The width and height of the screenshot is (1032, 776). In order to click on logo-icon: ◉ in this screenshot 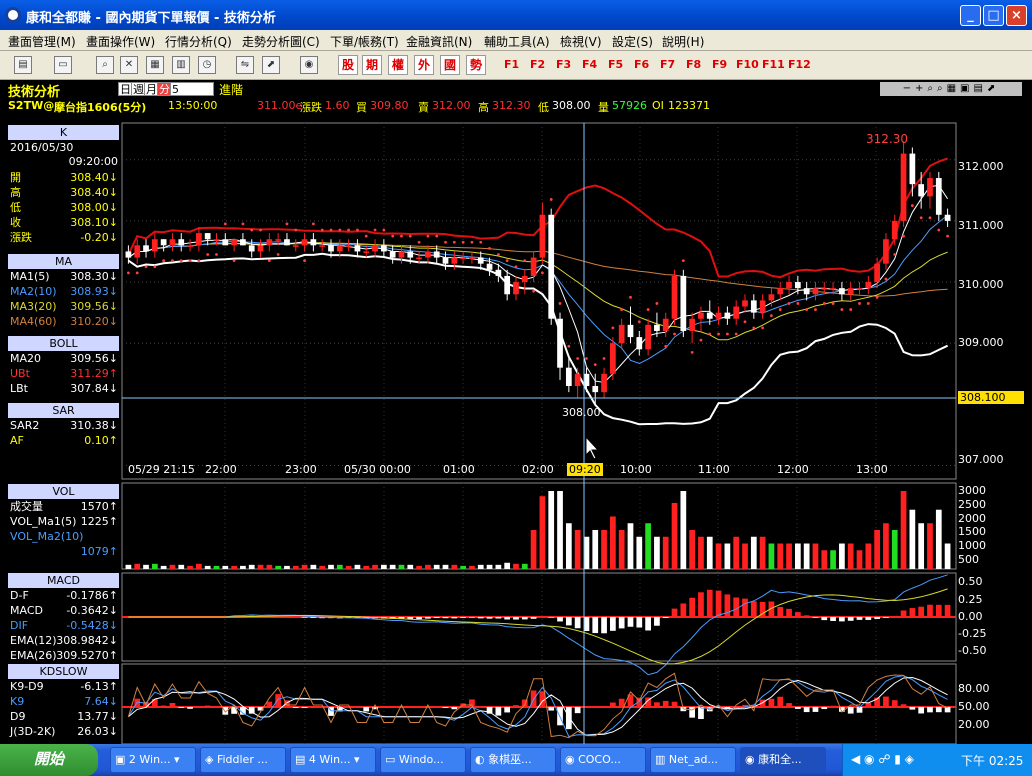, I will do `click(309, 65)`.